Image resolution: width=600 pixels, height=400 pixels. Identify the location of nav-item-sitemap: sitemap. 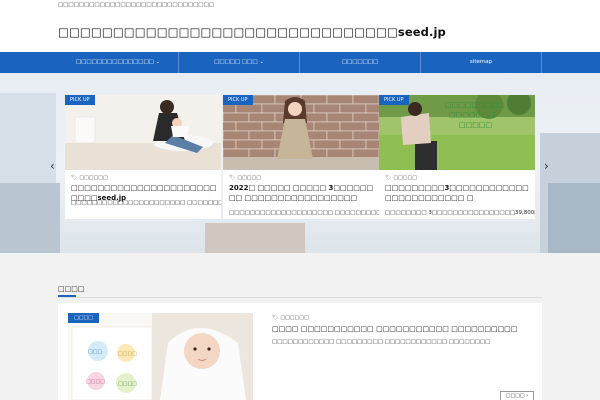
(481, 62).